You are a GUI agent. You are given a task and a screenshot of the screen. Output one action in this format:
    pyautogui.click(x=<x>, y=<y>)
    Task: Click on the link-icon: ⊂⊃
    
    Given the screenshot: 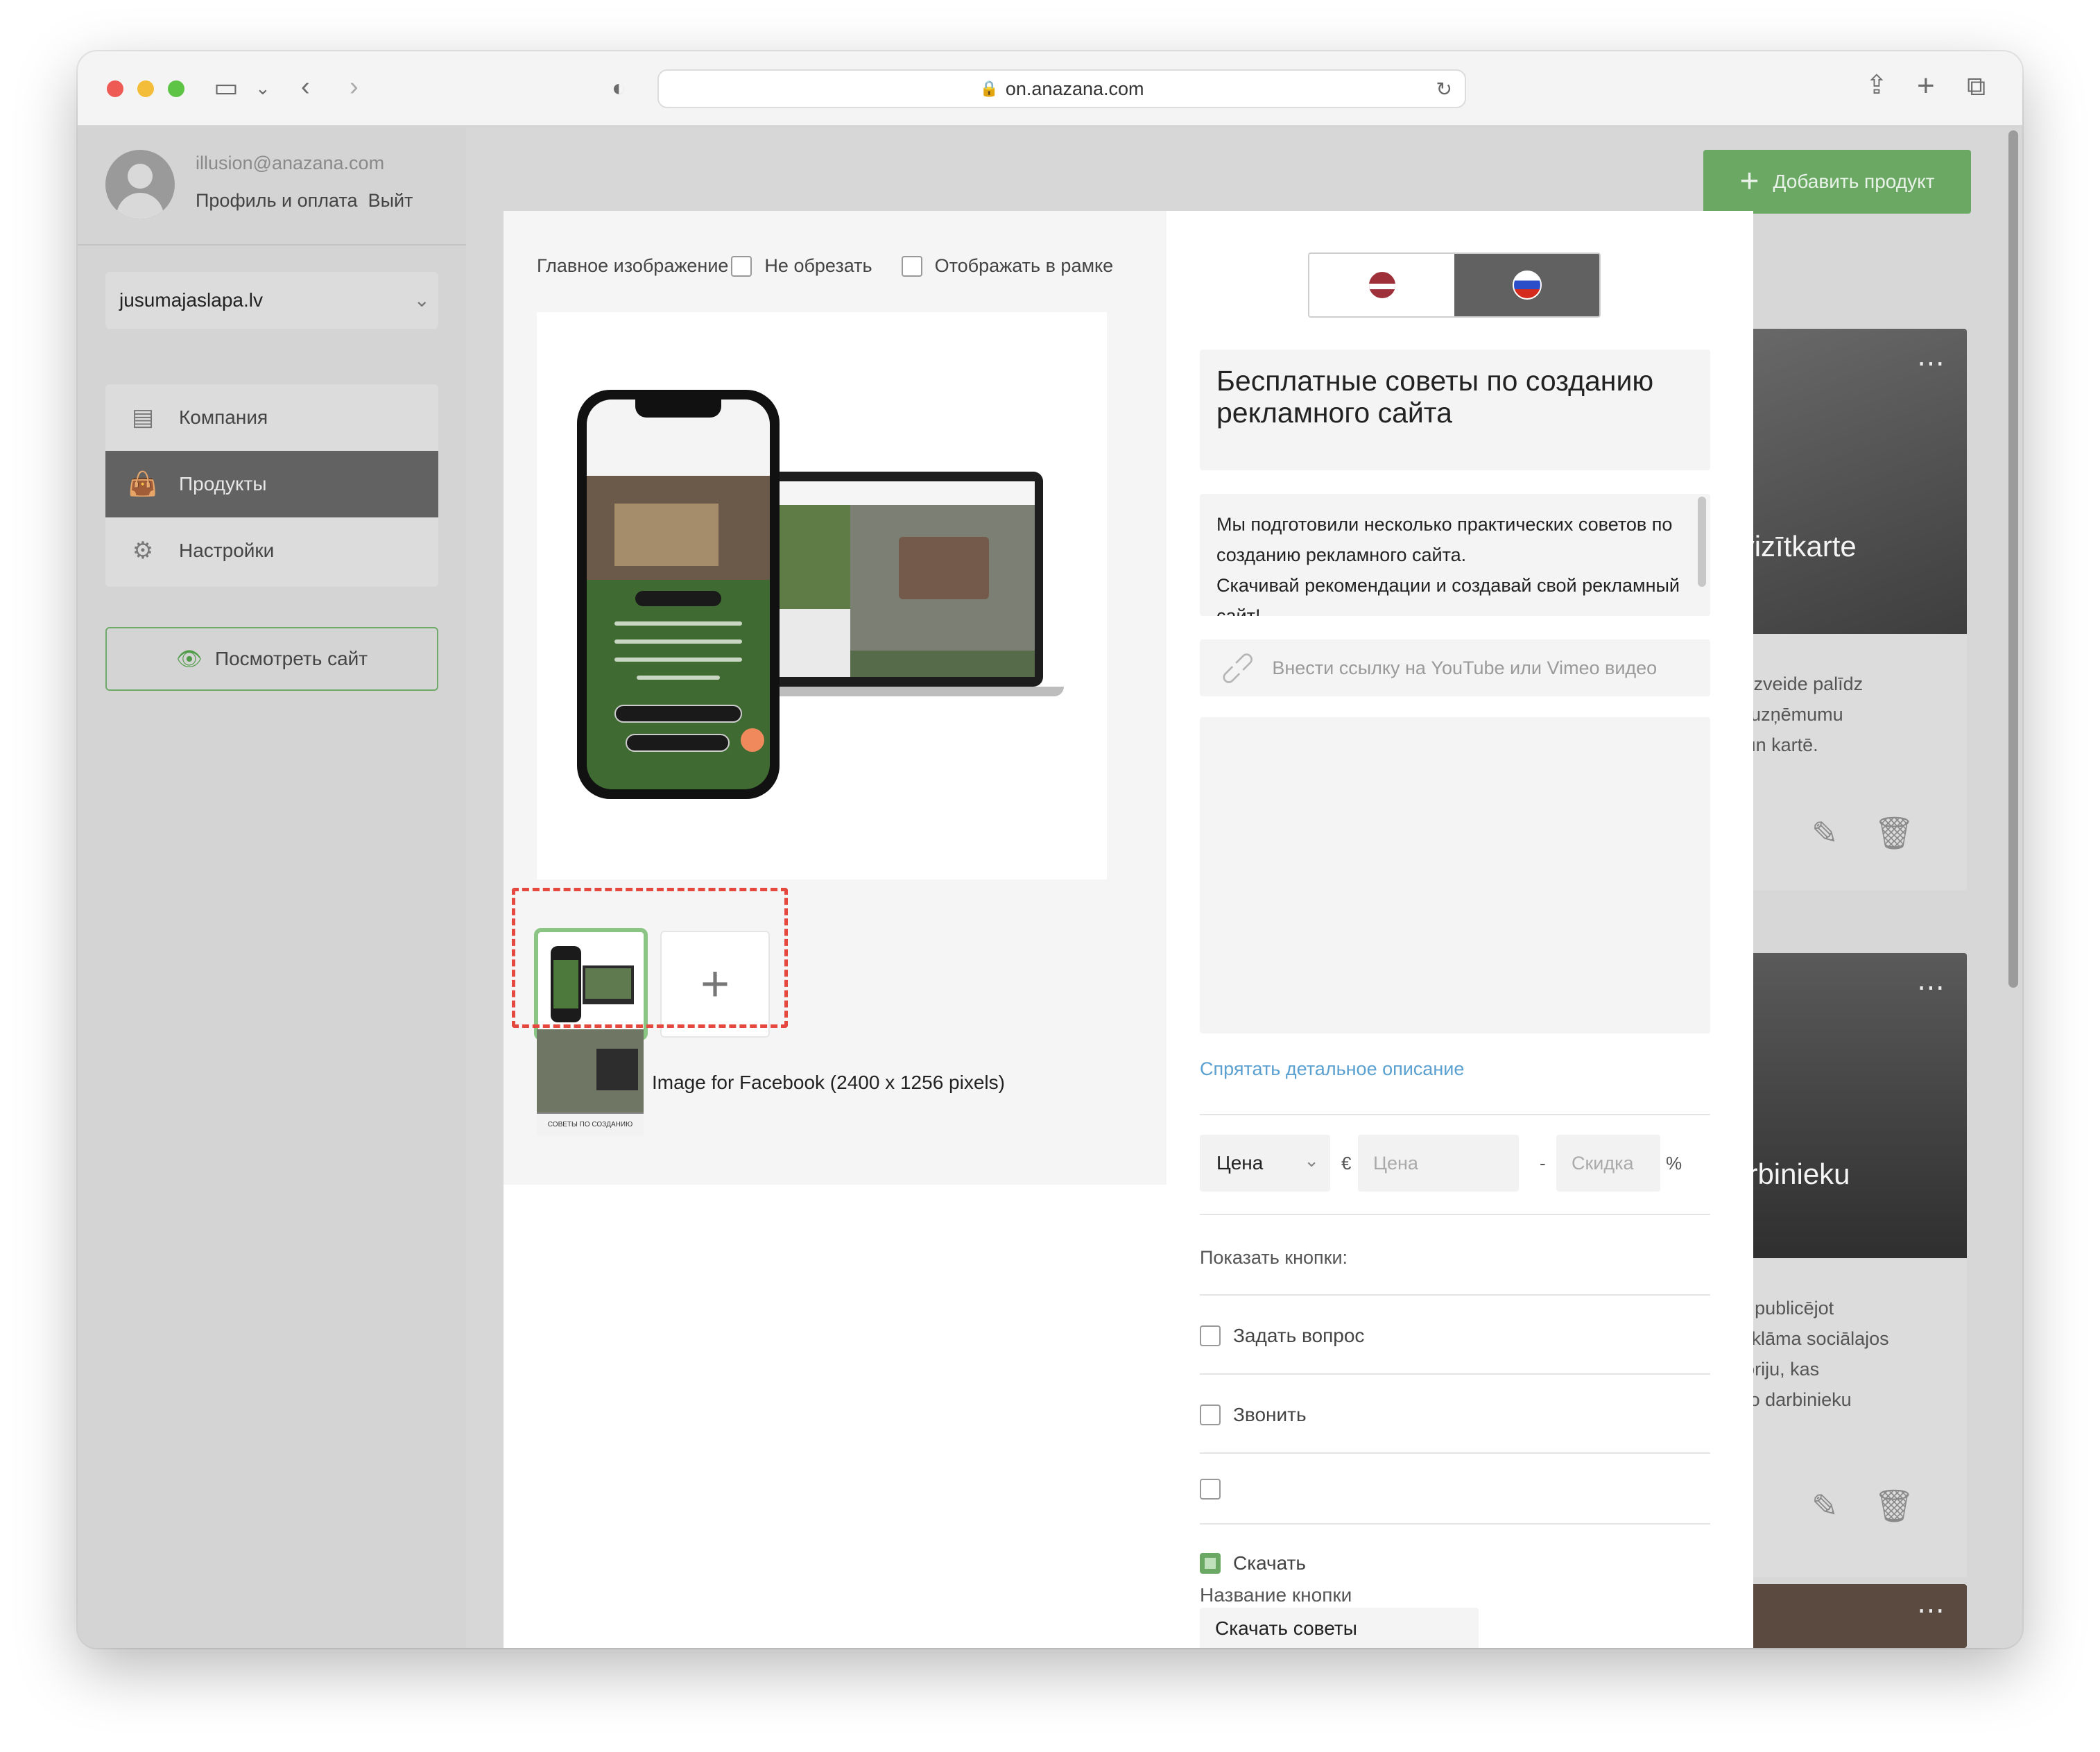 What is the action you would take?
    pyautogui.click(x=1237, y=667)
    